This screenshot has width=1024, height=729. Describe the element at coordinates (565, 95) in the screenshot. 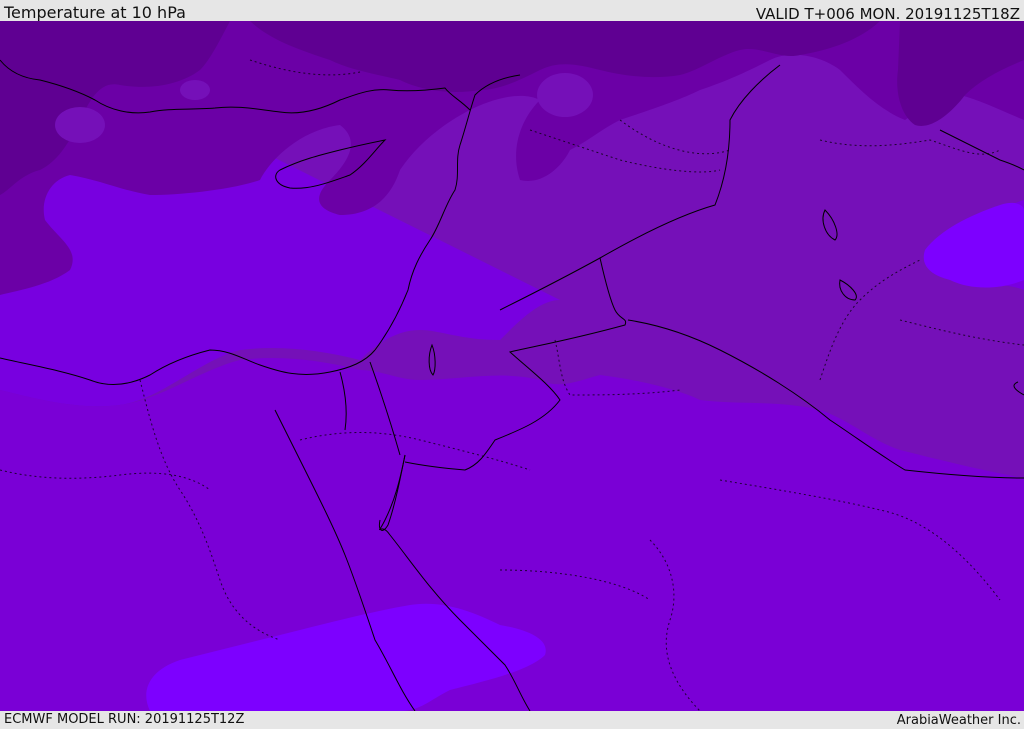

I see `temperature-blob-small3` at that location.